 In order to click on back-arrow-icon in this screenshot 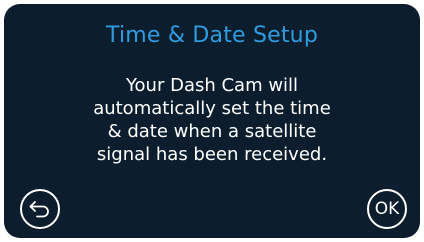, I will do `click(39, 209)`.